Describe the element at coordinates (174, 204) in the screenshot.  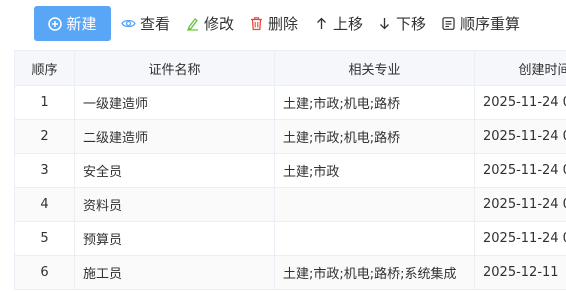
I see `cell-name: 资料员` at that location.